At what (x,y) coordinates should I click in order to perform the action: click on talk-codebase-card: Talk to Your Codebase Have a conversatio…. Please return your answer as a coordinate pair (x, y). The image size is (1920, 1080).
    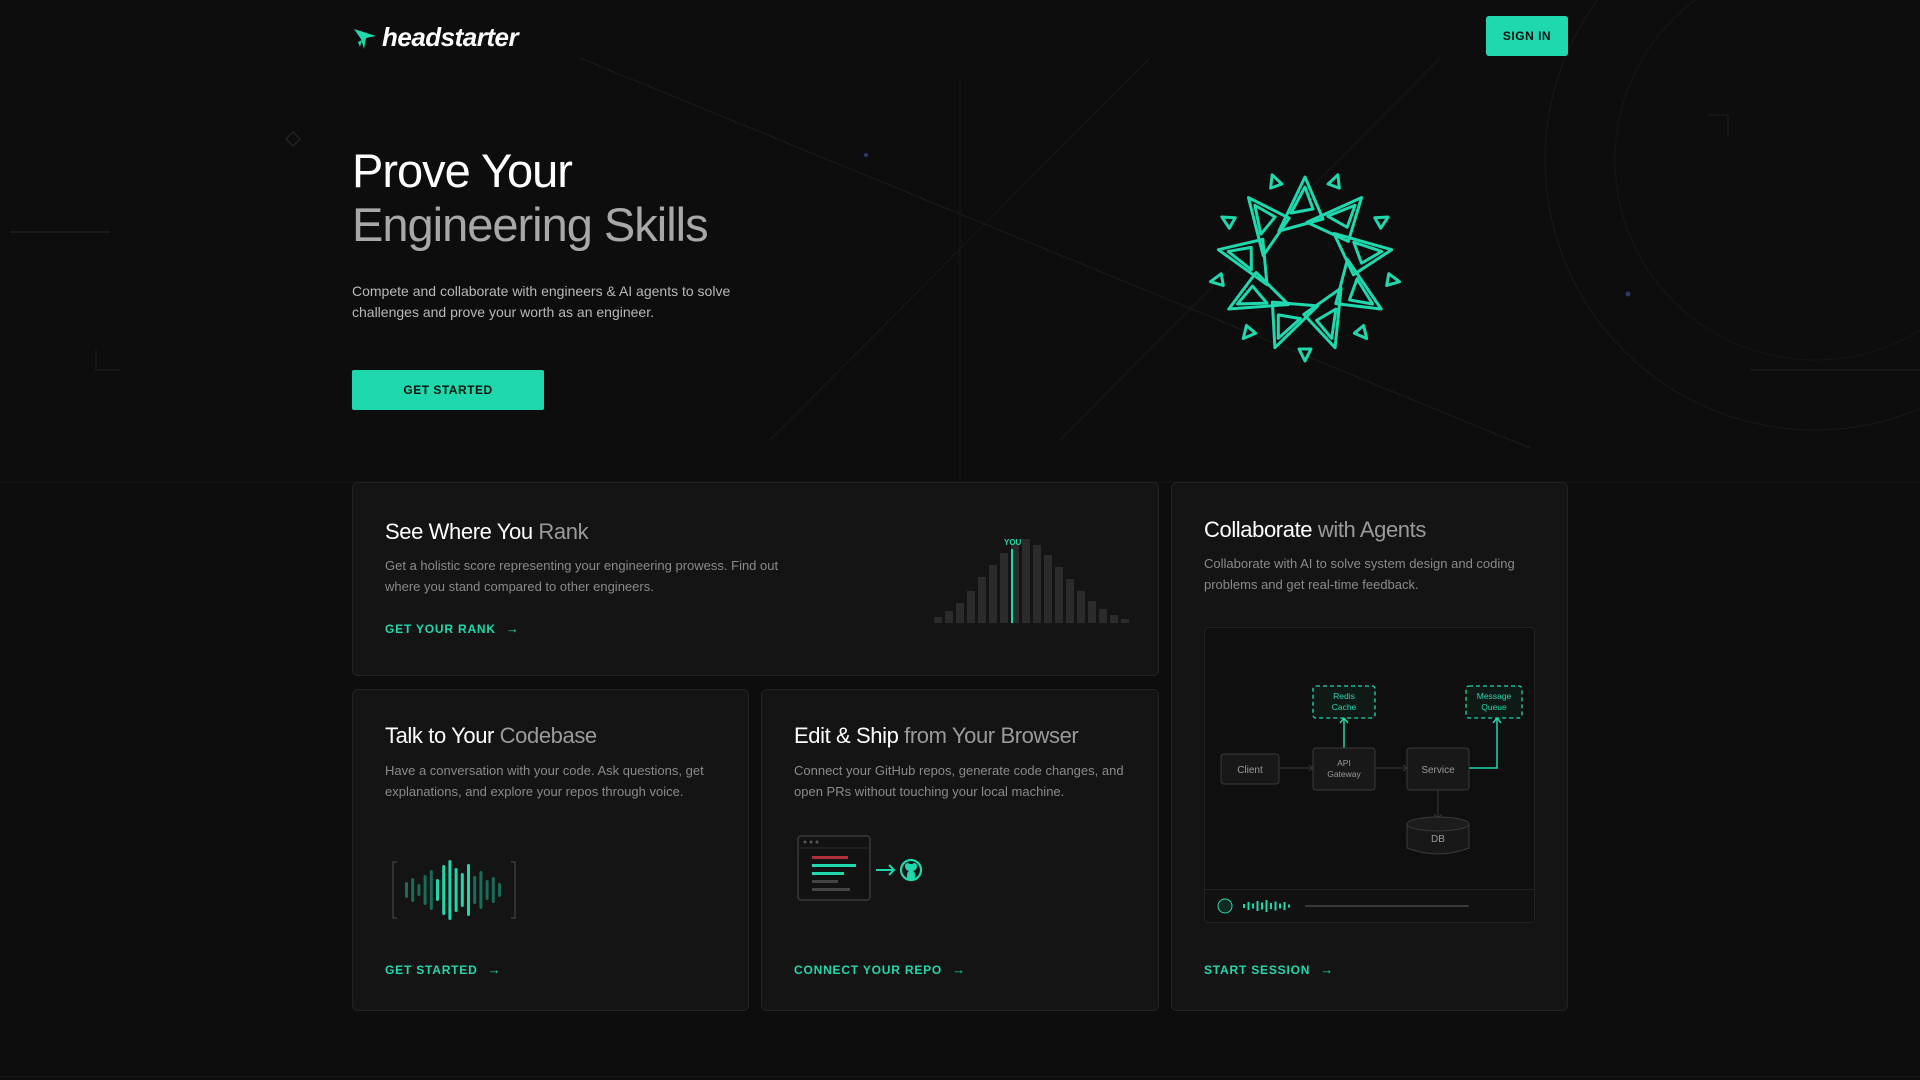
    Looking at the image, I should click on (550, 850).